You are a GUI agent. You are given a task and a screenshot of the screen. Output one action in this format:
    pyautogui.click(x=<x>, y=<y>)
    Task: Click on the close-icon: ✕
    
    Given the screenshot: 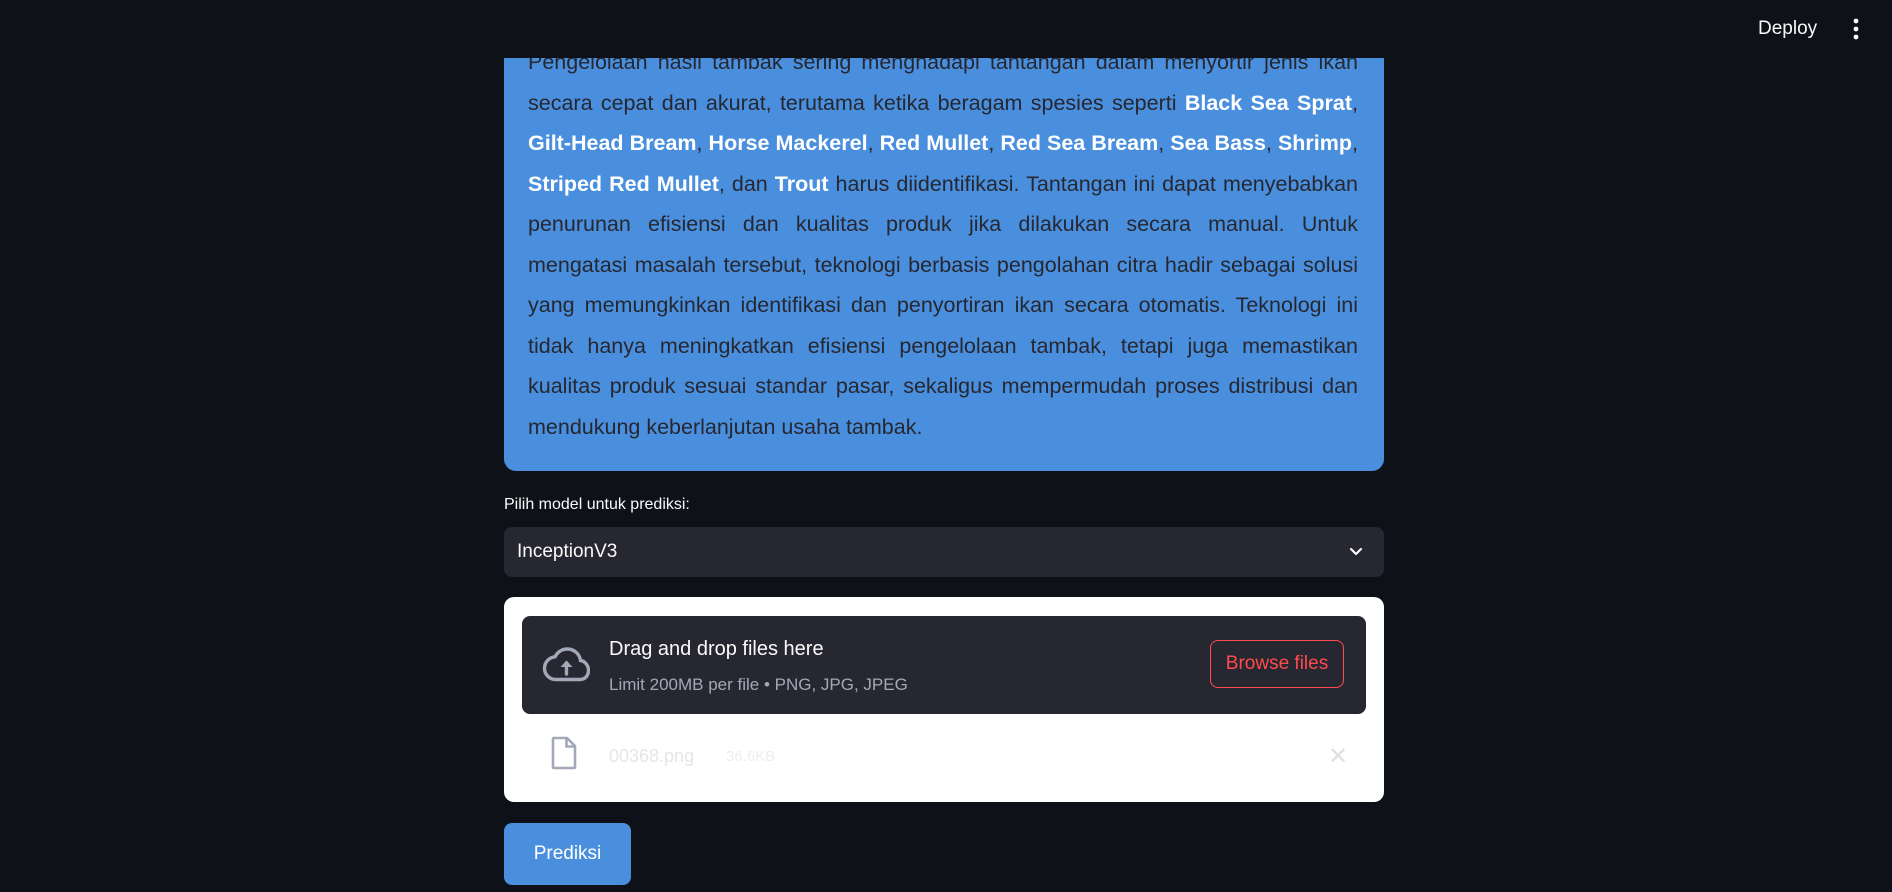 What is the action you would take?
    pyautogui.click(x=1338, y=757)
    